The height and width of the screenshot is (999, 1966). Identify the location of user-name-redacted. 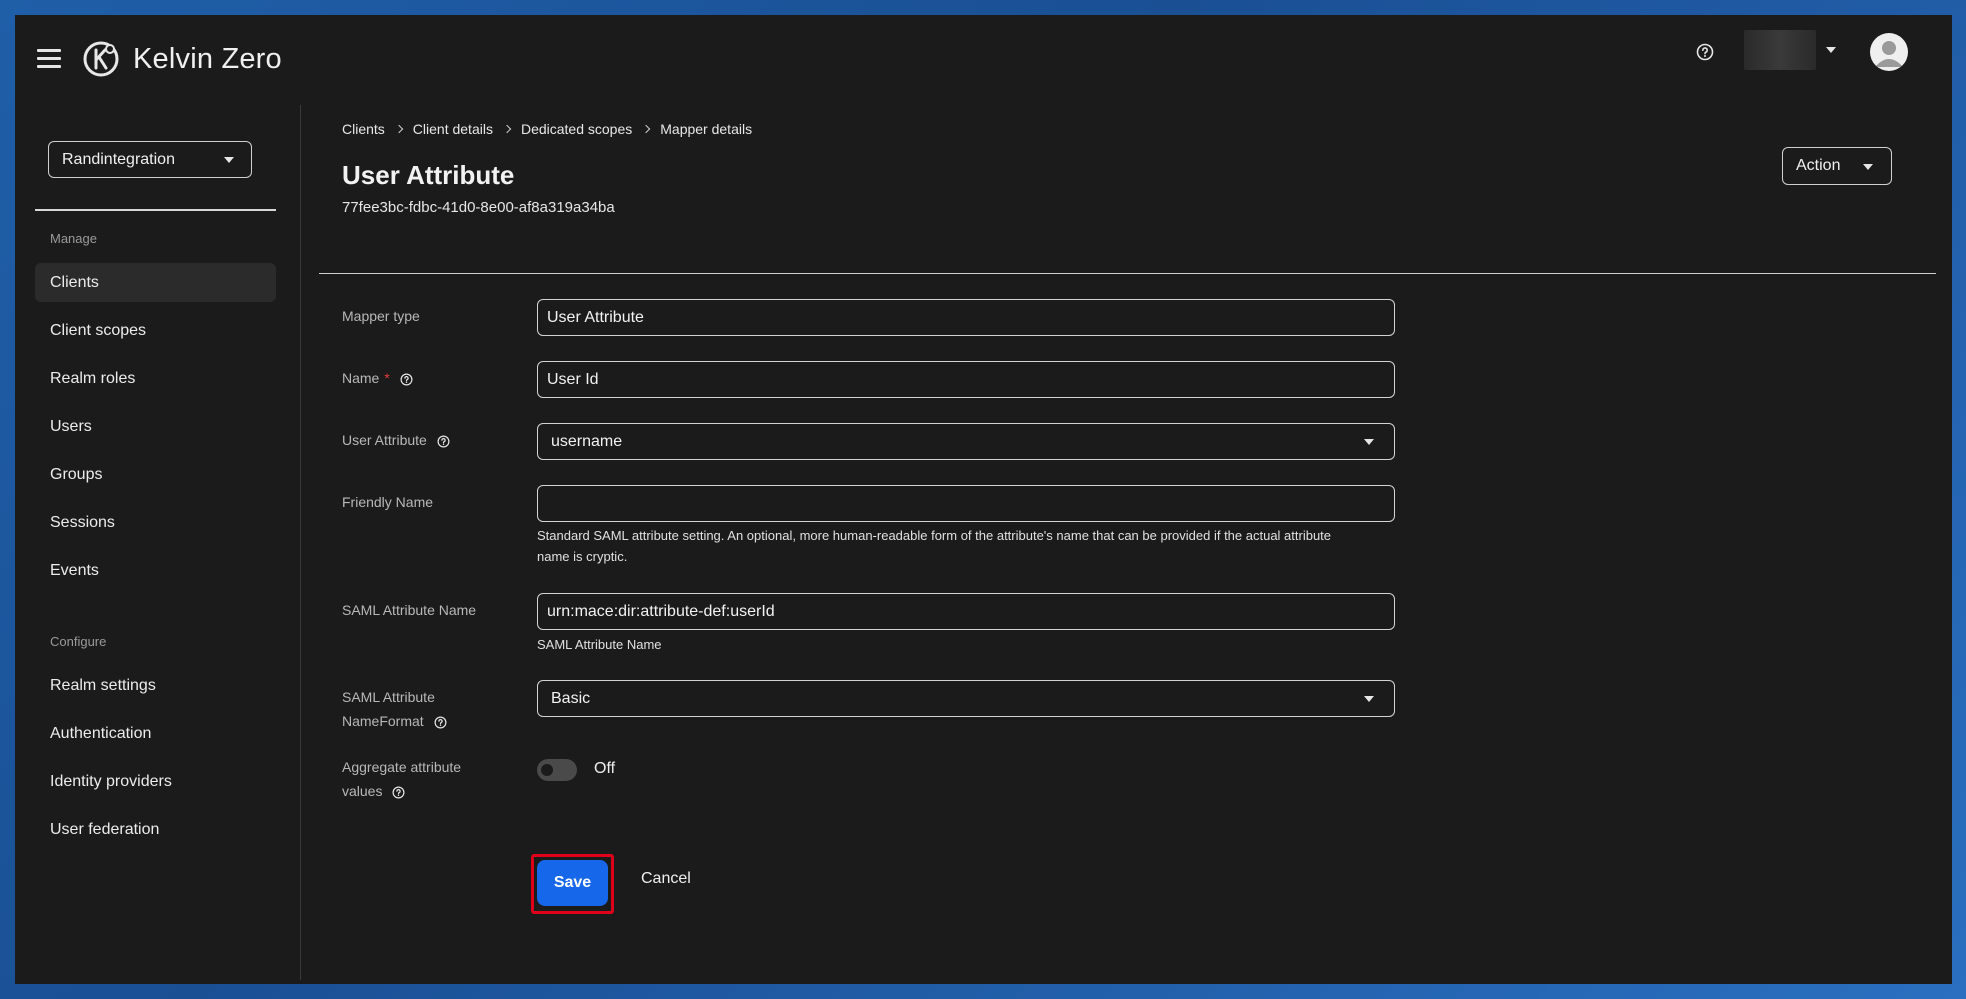
(1780, 50).